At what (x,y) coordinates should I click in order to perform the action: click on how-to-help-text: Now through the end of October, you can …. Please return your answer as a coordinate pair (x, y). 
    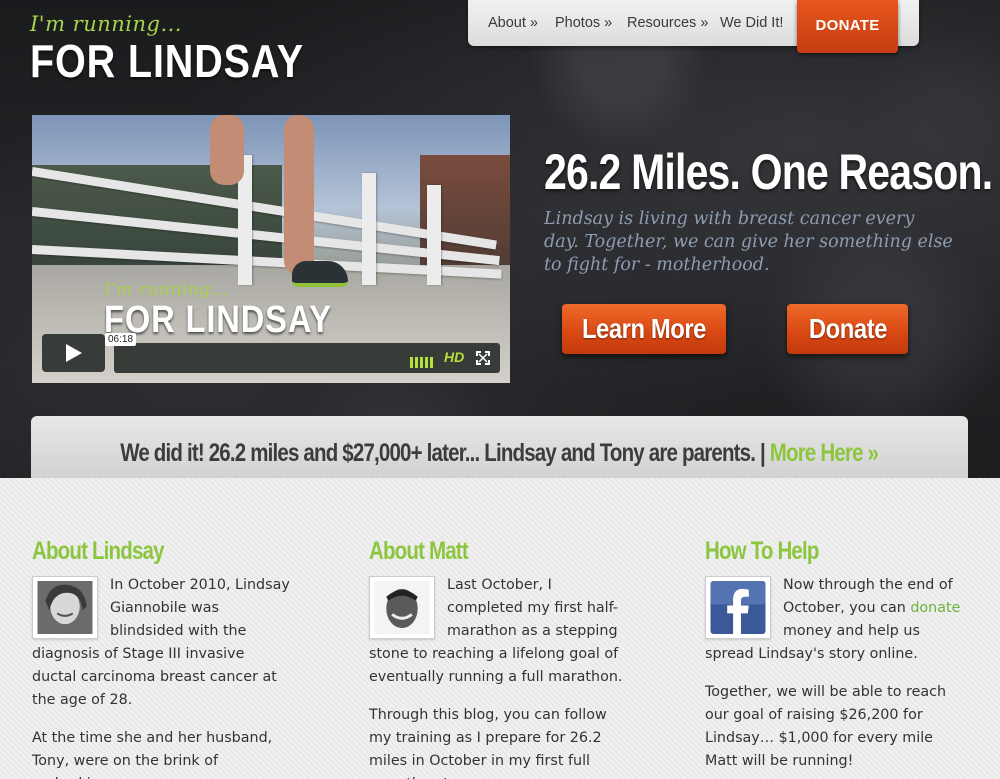
    Looking at the image, I should click on (835, 620).